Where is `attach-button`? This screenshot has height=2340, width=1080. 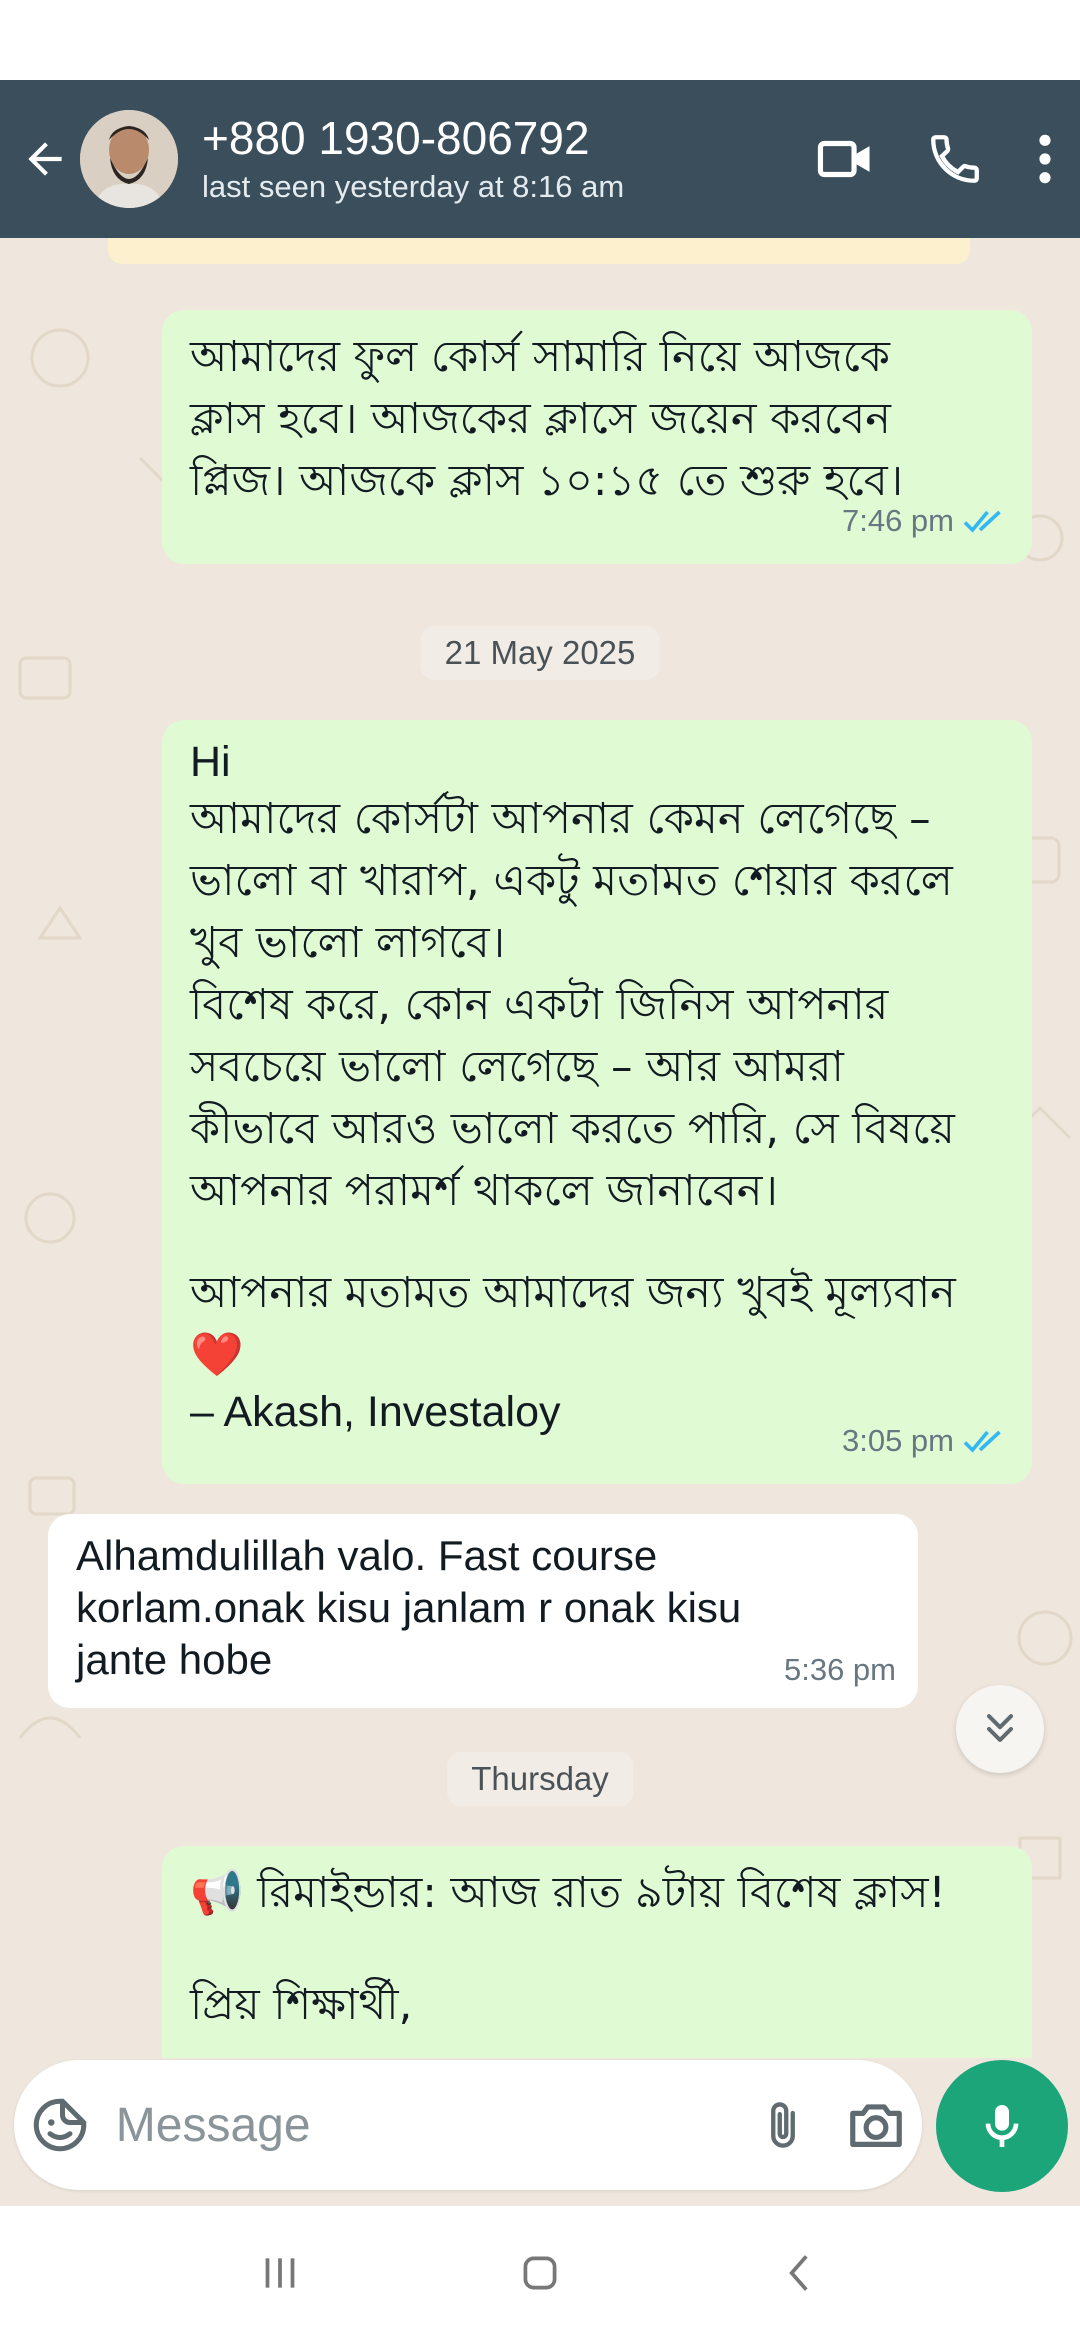 attach-button is located at coordinates (783, 2125).